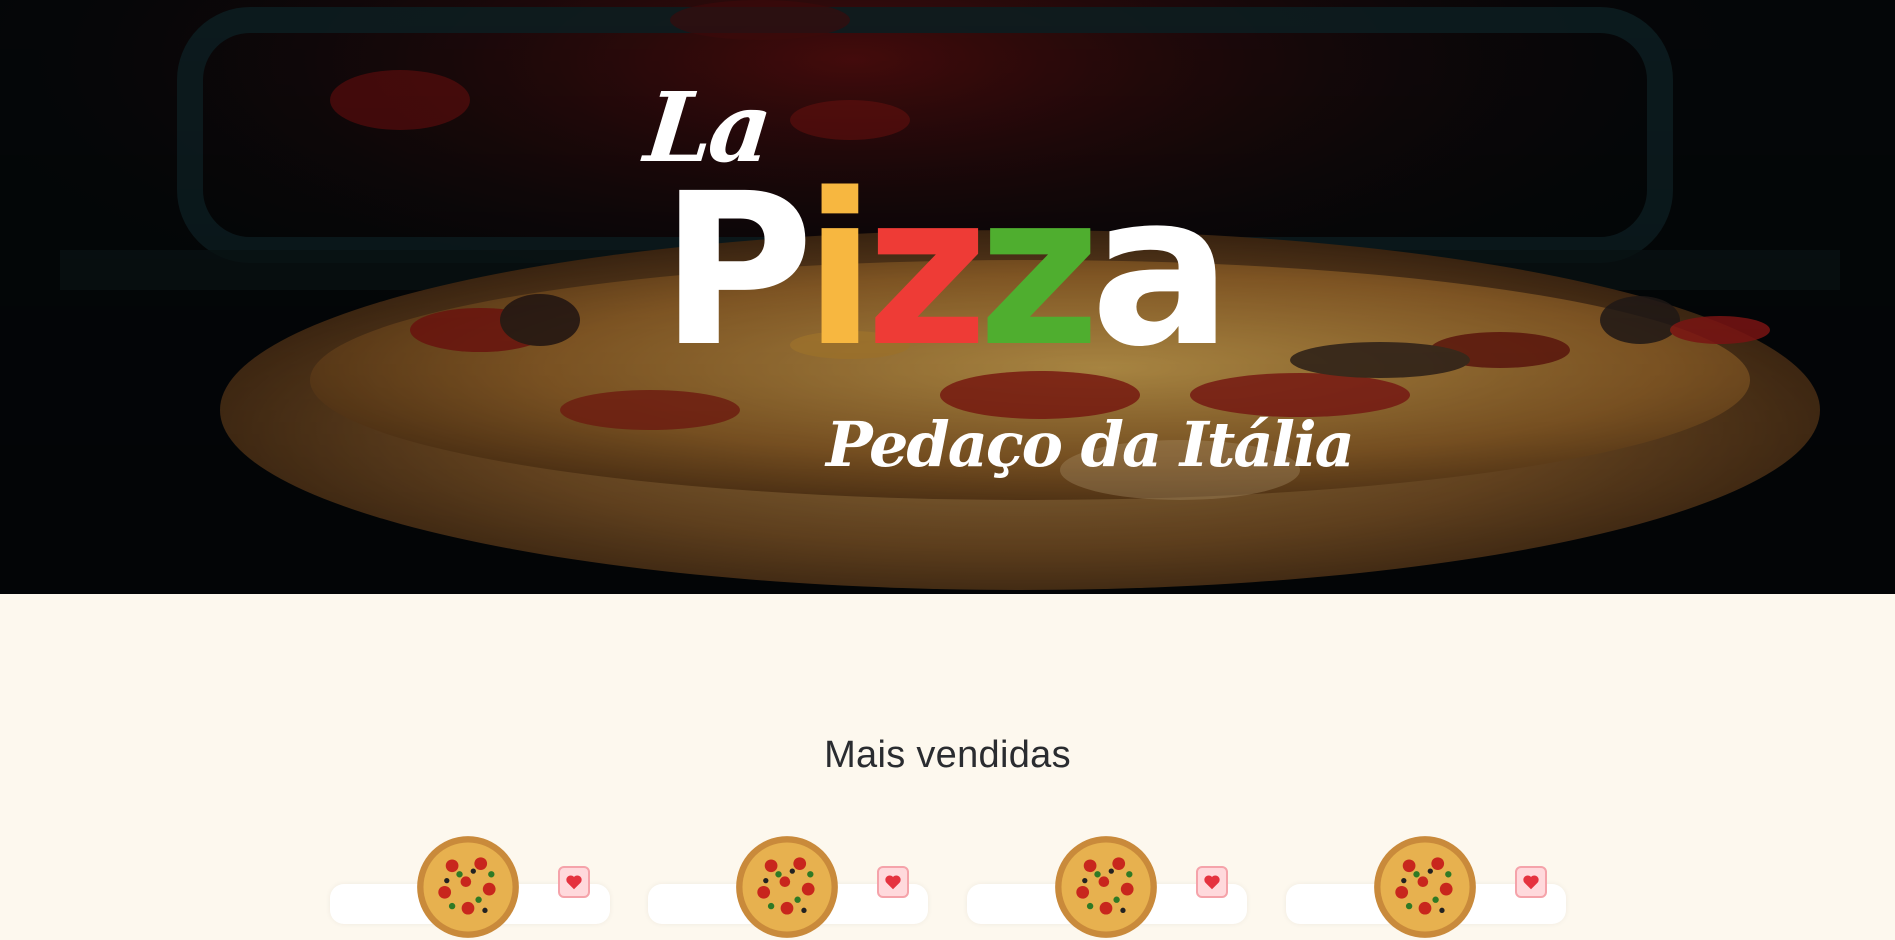  Describe the element at coordinates (1161, 270) in the screenshot. I see `logo-letter-a: a` at that location.